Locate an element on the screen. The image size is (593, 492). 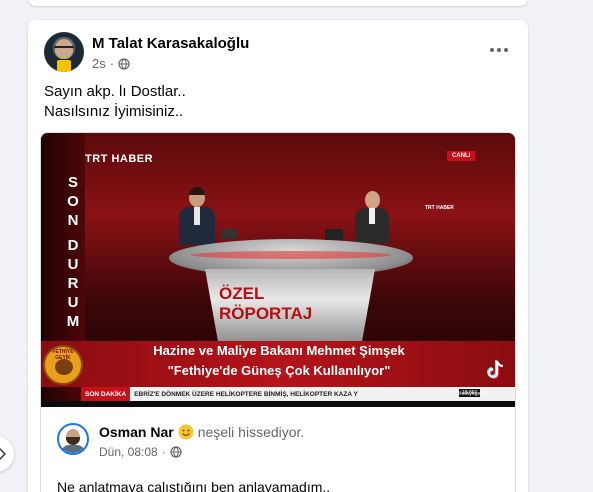
headline-title: Hazine ve Maliye Bakanı Mehmet Şimşek is located at coordinates (279, 350).